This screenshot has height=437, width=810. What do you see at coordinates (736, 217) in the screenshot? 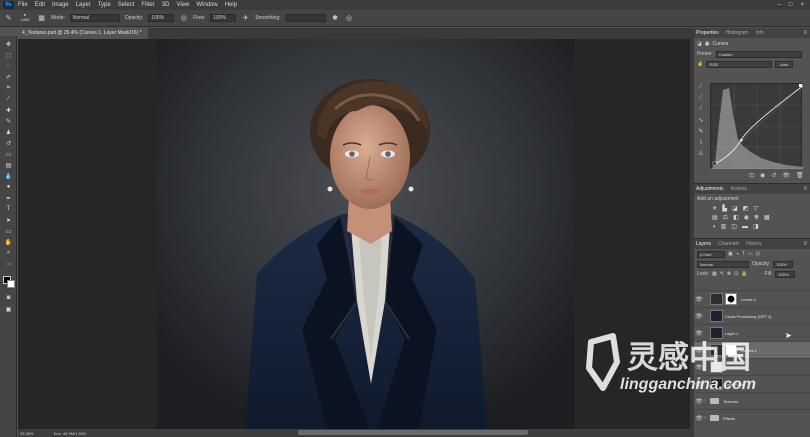
I see `black-white-icon: ◧` at bounding box center [736, 217].